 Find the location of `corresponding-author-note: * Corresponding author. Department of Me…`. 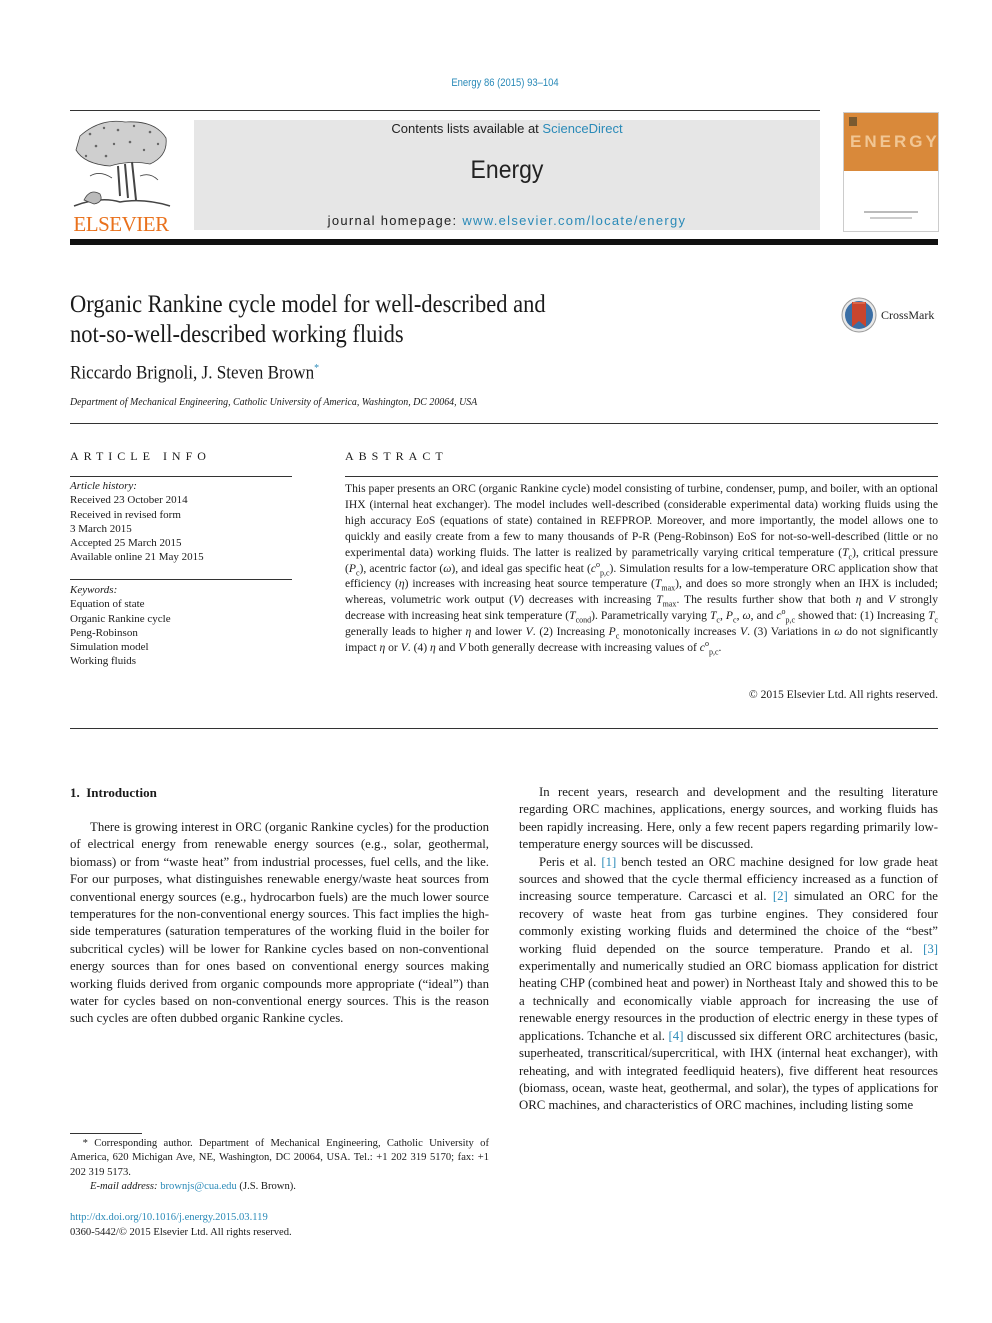

corresponding-author-note: * Corresponding author. Department of Me… is located at coordinates (279, 1158).